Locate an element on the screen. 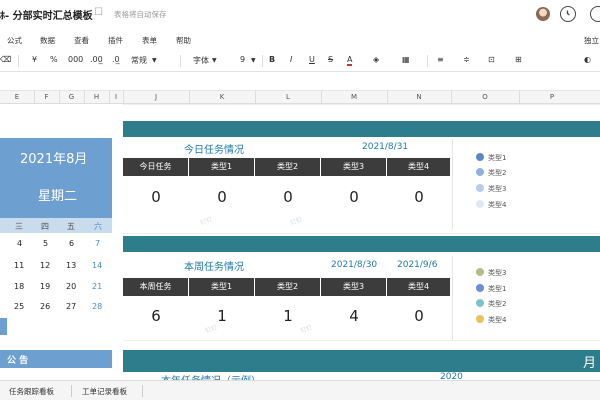 The width and height of the screenshot is (600, 400). eraser-icon: ⌫ is located at coordinates (5, 59).